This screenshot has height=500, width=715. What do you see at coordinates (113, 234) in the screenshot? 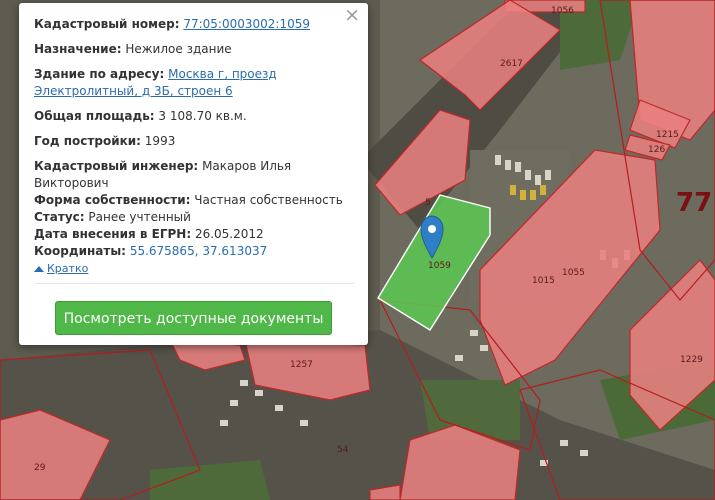
I see `egrn-date-label: Дата внесения в ЕГРН:` at bounding box center [113, 234].